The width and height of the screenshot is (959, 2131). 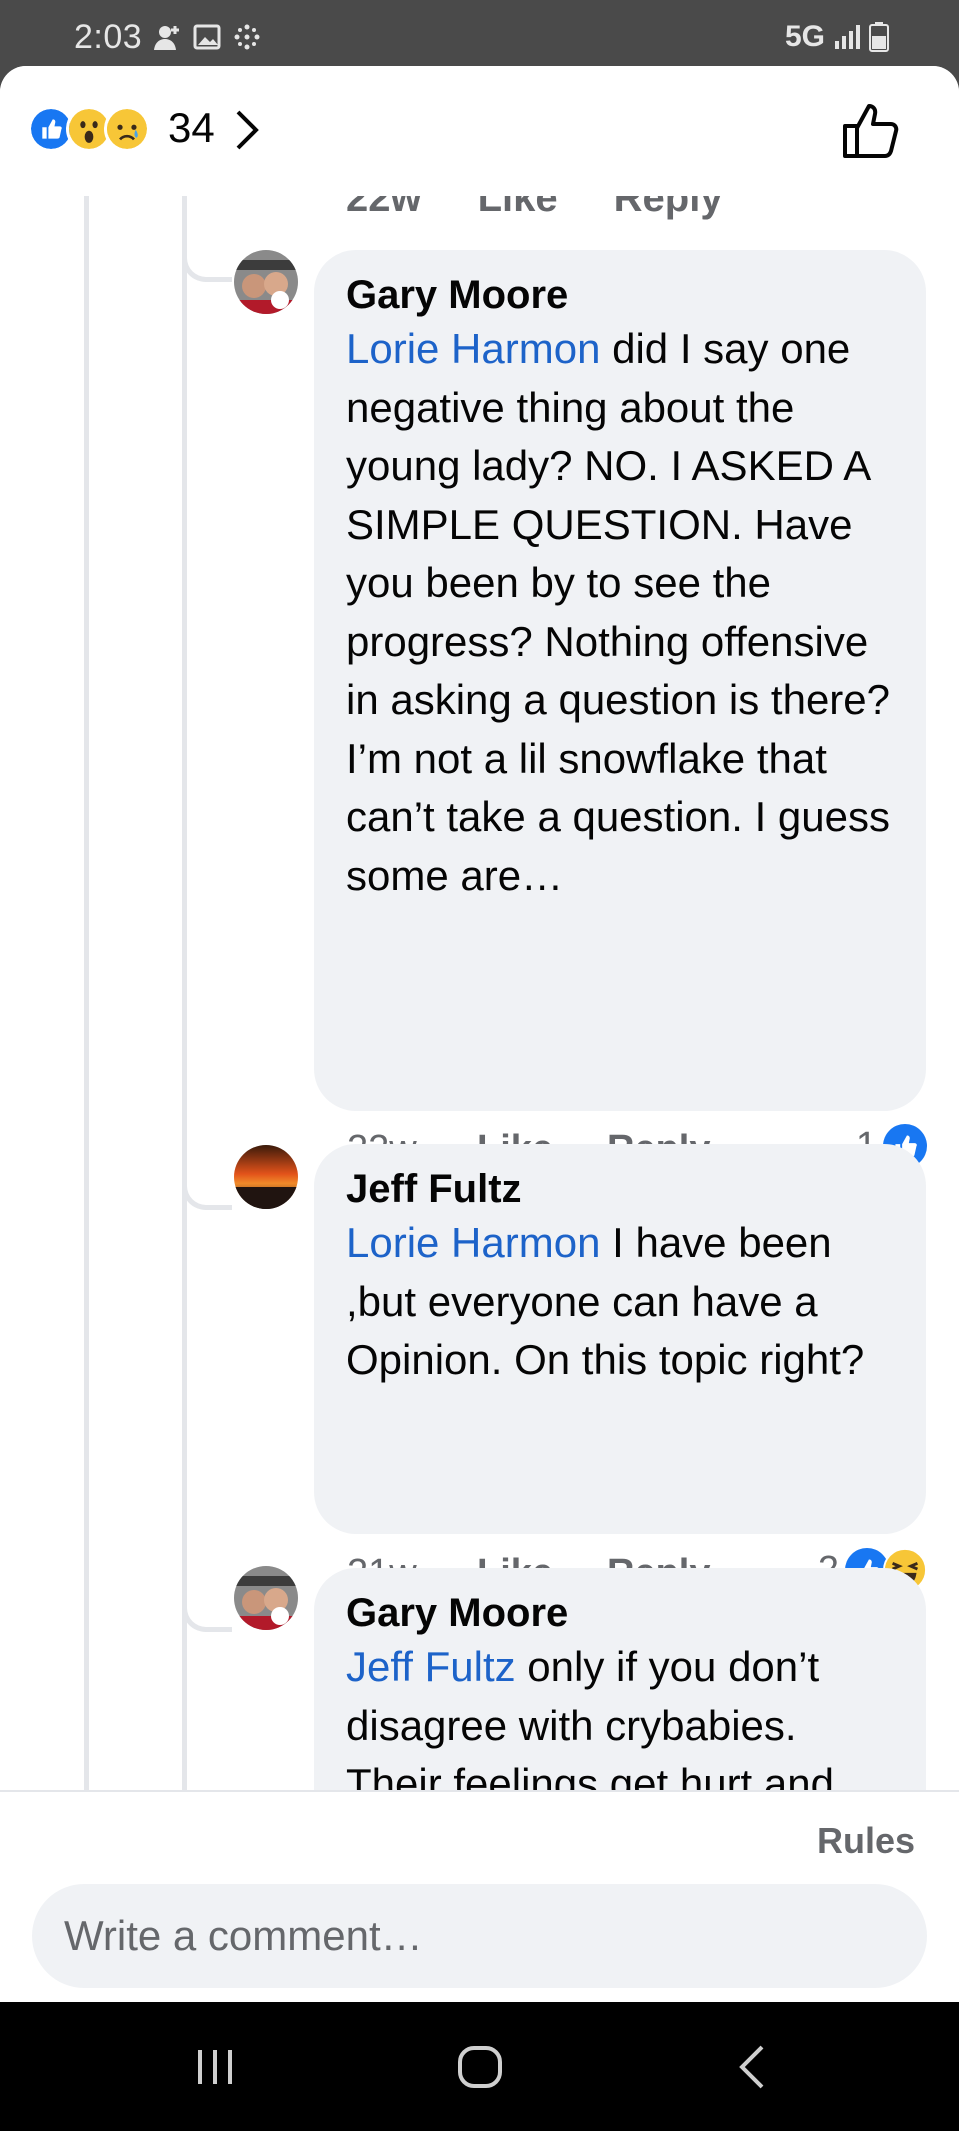 I want to click on dots-grid-icon, so click(x=247, y=37).